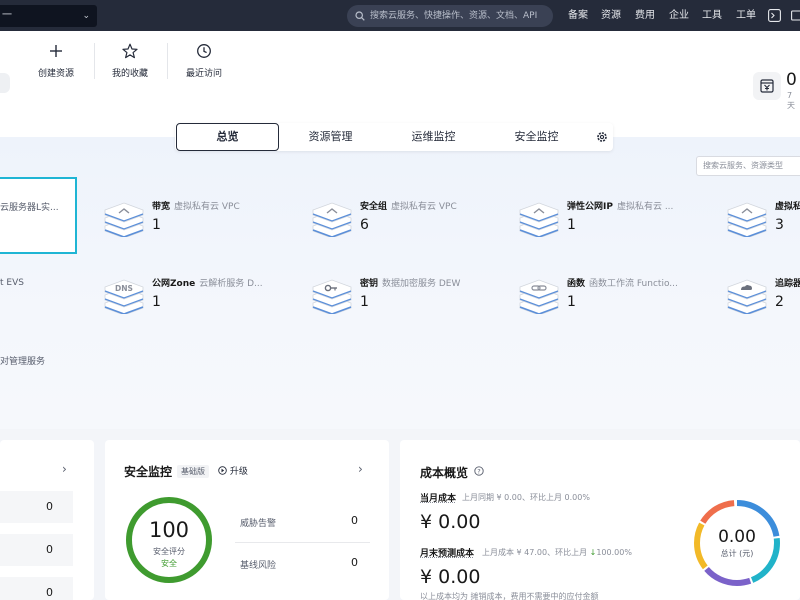 The height and width of the screenshot is (600, 800). What do you see at coordinates (169, 530) in the screenshot?
I see `security-score-value: 100` at bounding box center [169, 530].